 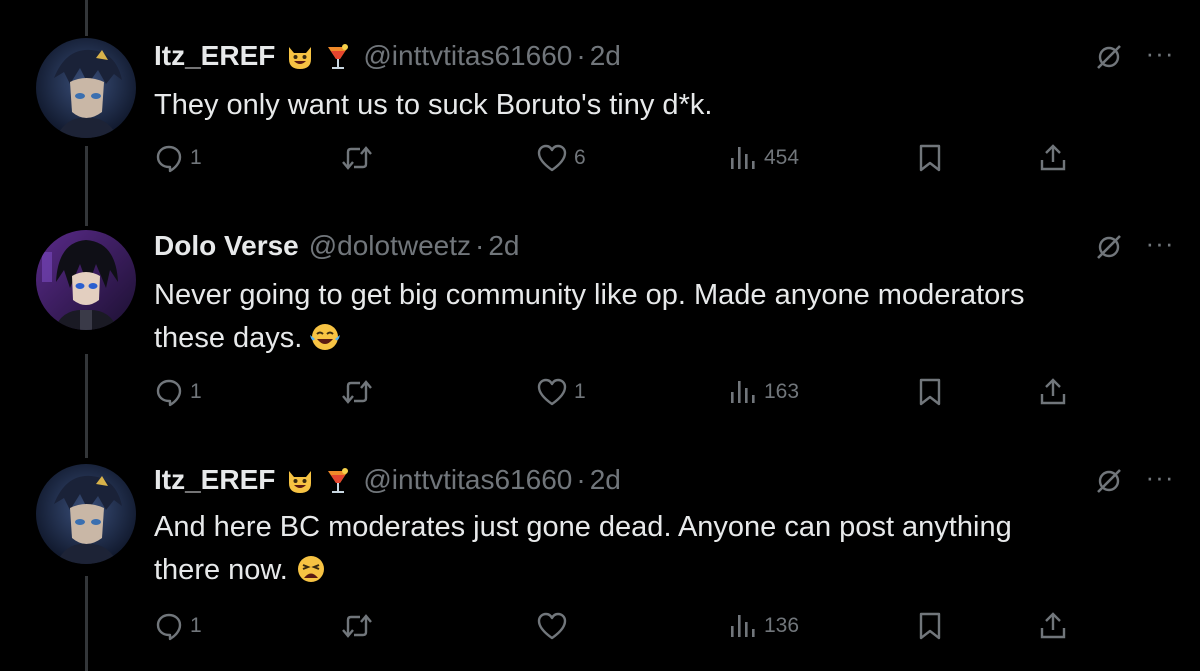 What do you see at coordinates (221, 570) in the screenshot?
I see `tweet-text-line-content: there now.` at bounding box center [221, 570].